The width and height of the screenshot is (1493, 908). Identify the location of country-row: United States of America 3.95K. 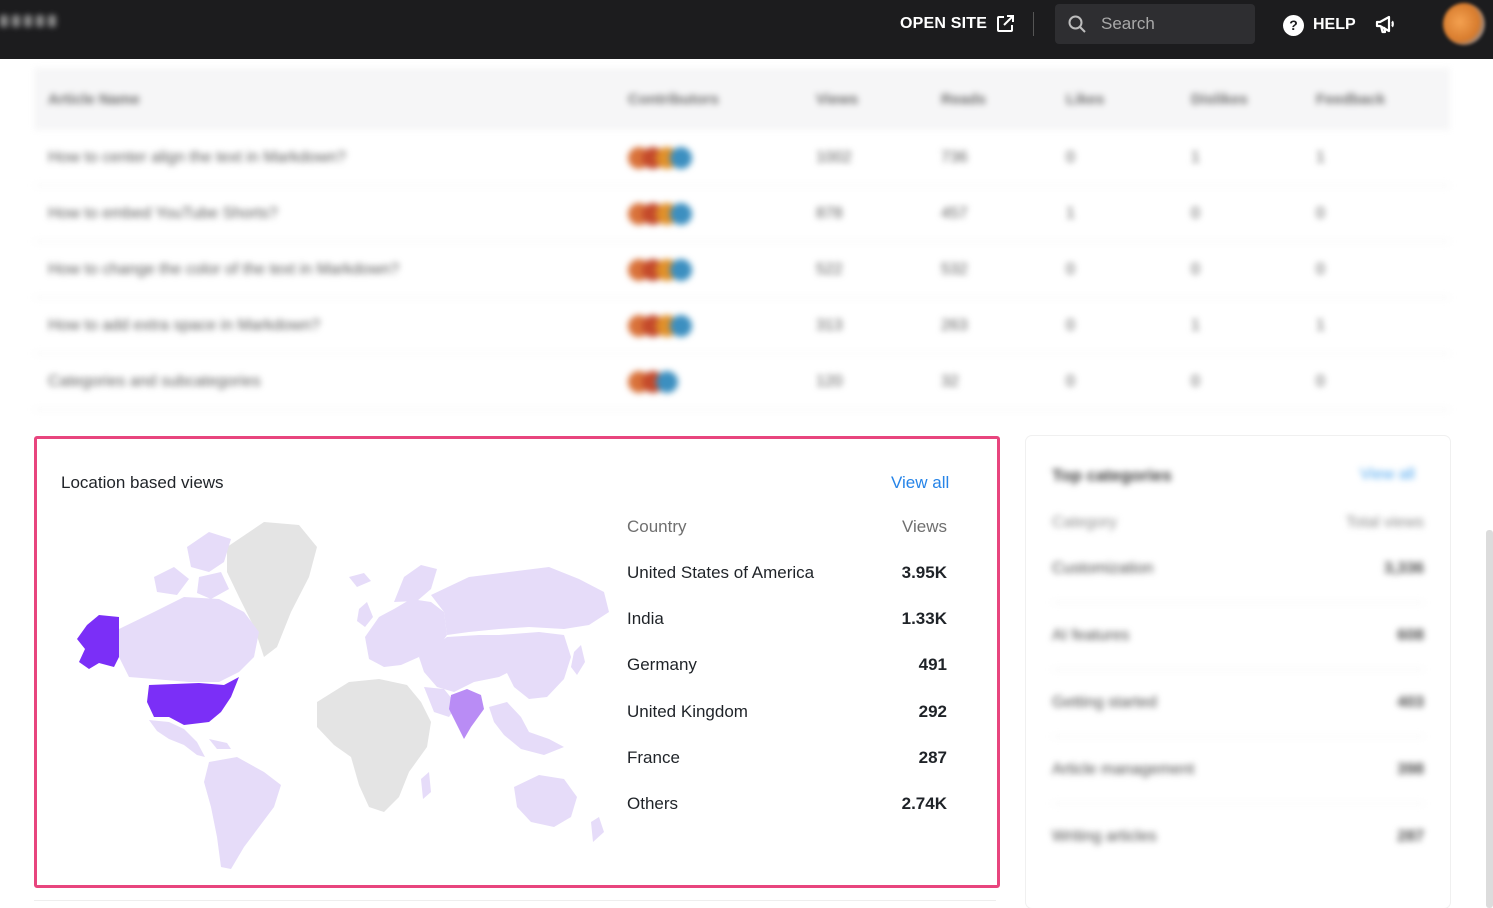
(787, 573).